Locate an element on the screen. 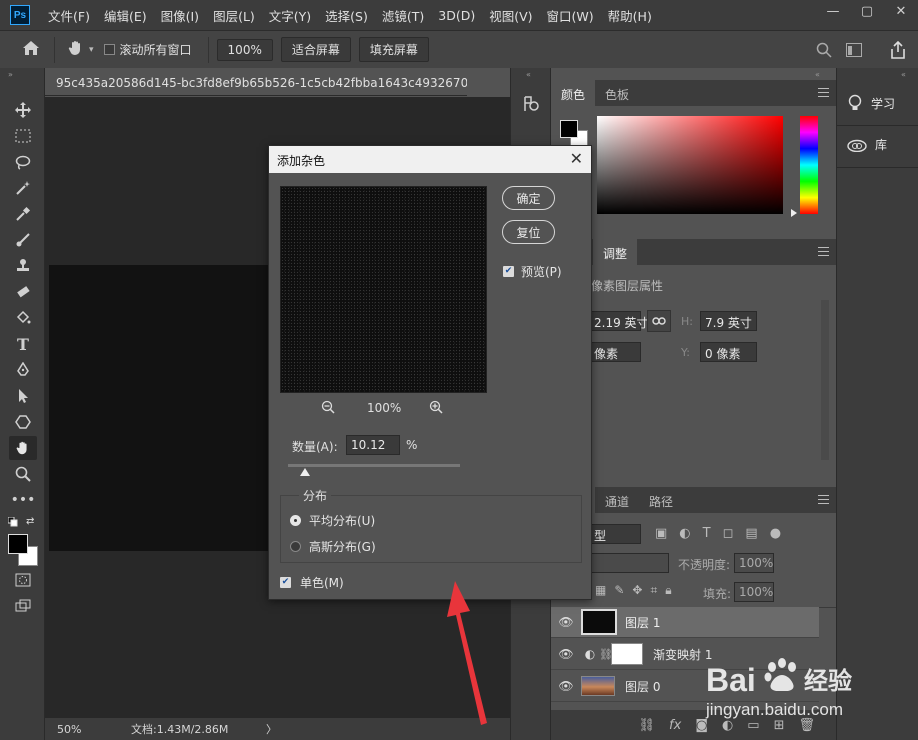  search-icon is located at coordinates (824, 51).